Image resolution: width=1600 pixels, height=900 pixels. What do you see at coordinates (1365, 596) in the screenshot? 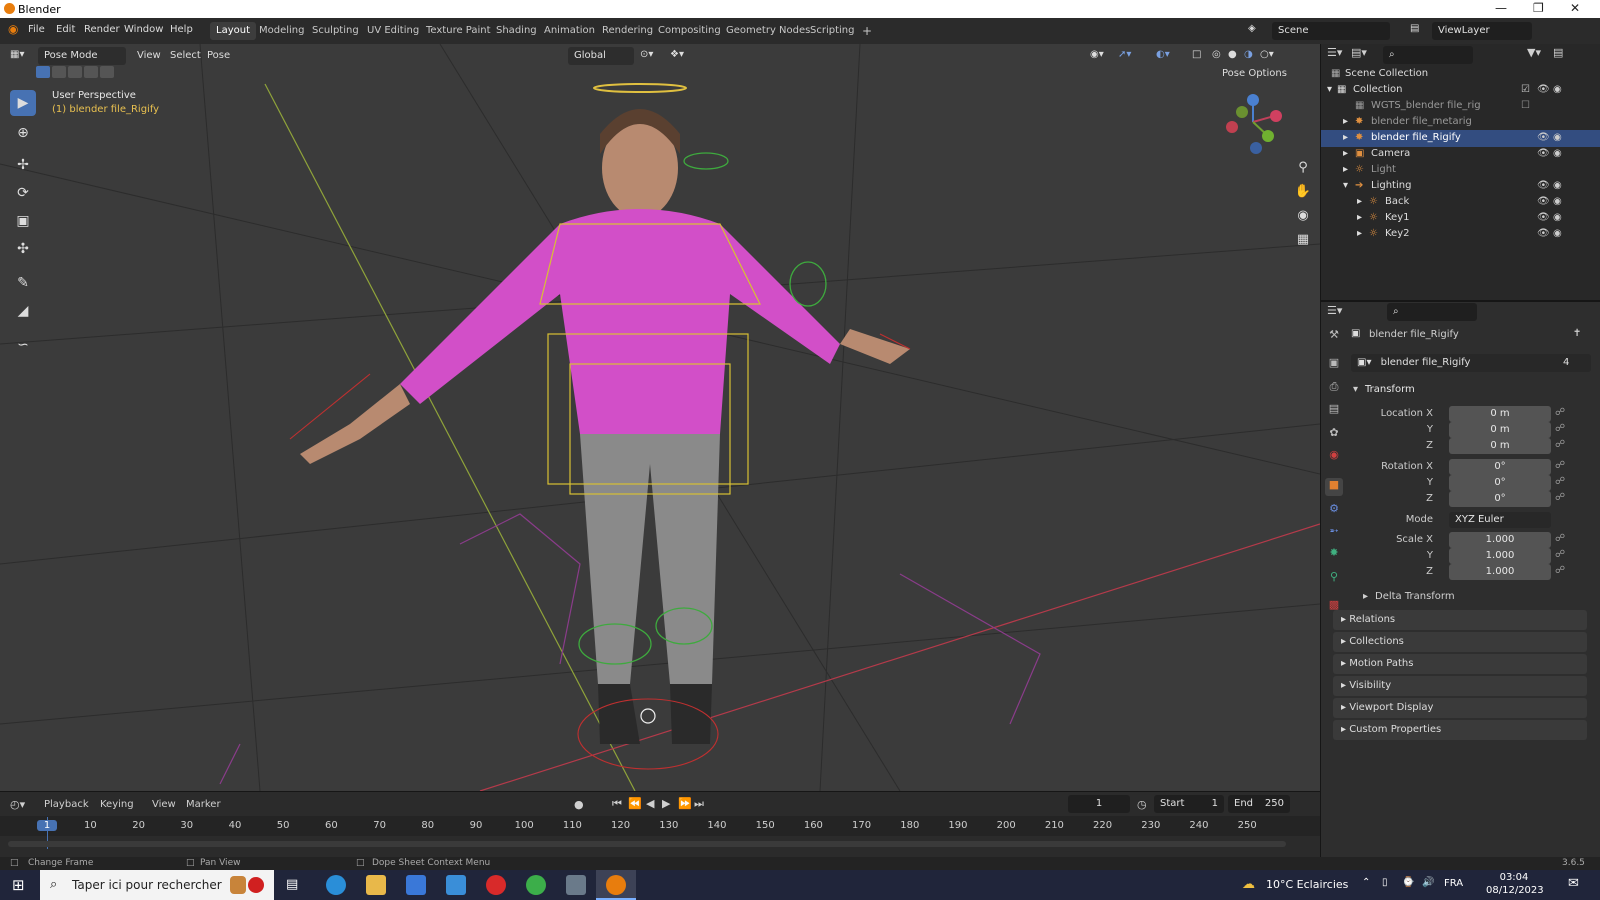
I see `delta-transform-expand-icon: ▸` at bounding box center [1365, 596].